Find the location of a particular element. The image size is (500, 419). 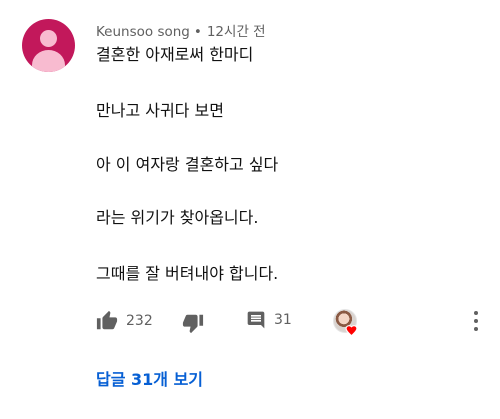

comment-text-line: 라는 위기가 찾아옵니다. is located at coordinates (177, 217).